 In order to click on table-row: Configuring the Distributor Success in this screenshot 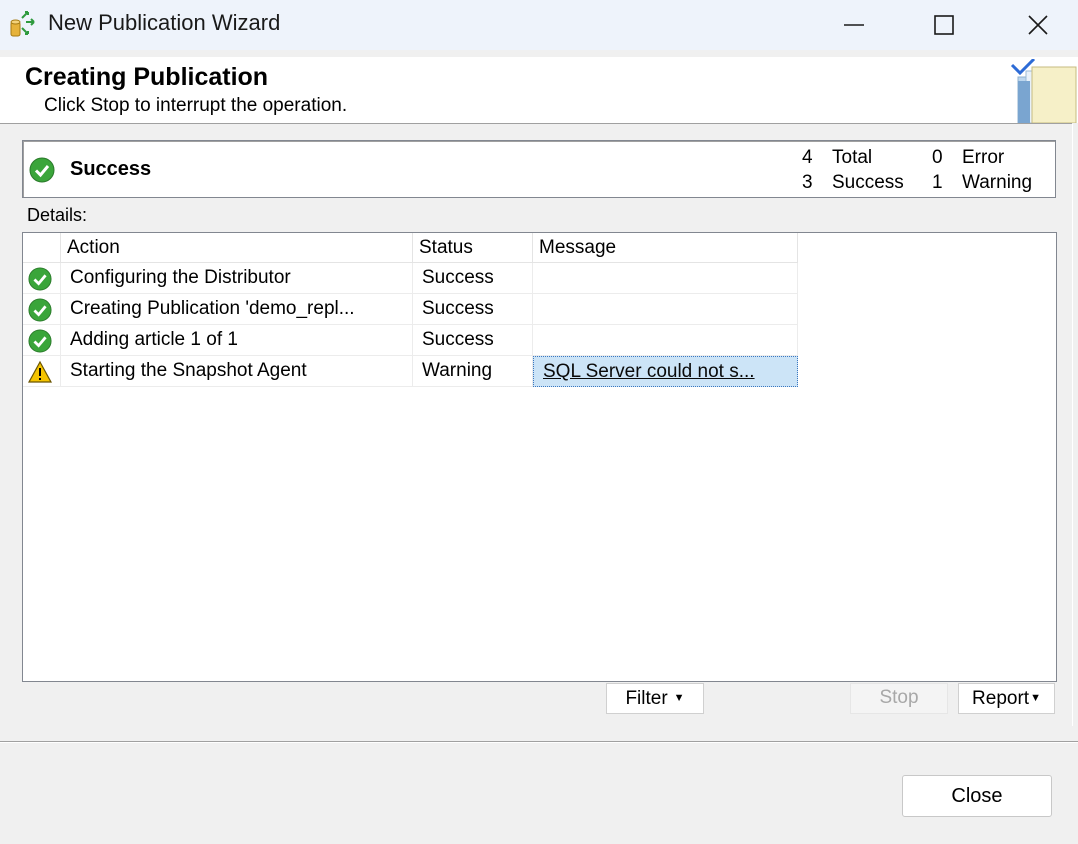, I will do `click(410, 278)`.